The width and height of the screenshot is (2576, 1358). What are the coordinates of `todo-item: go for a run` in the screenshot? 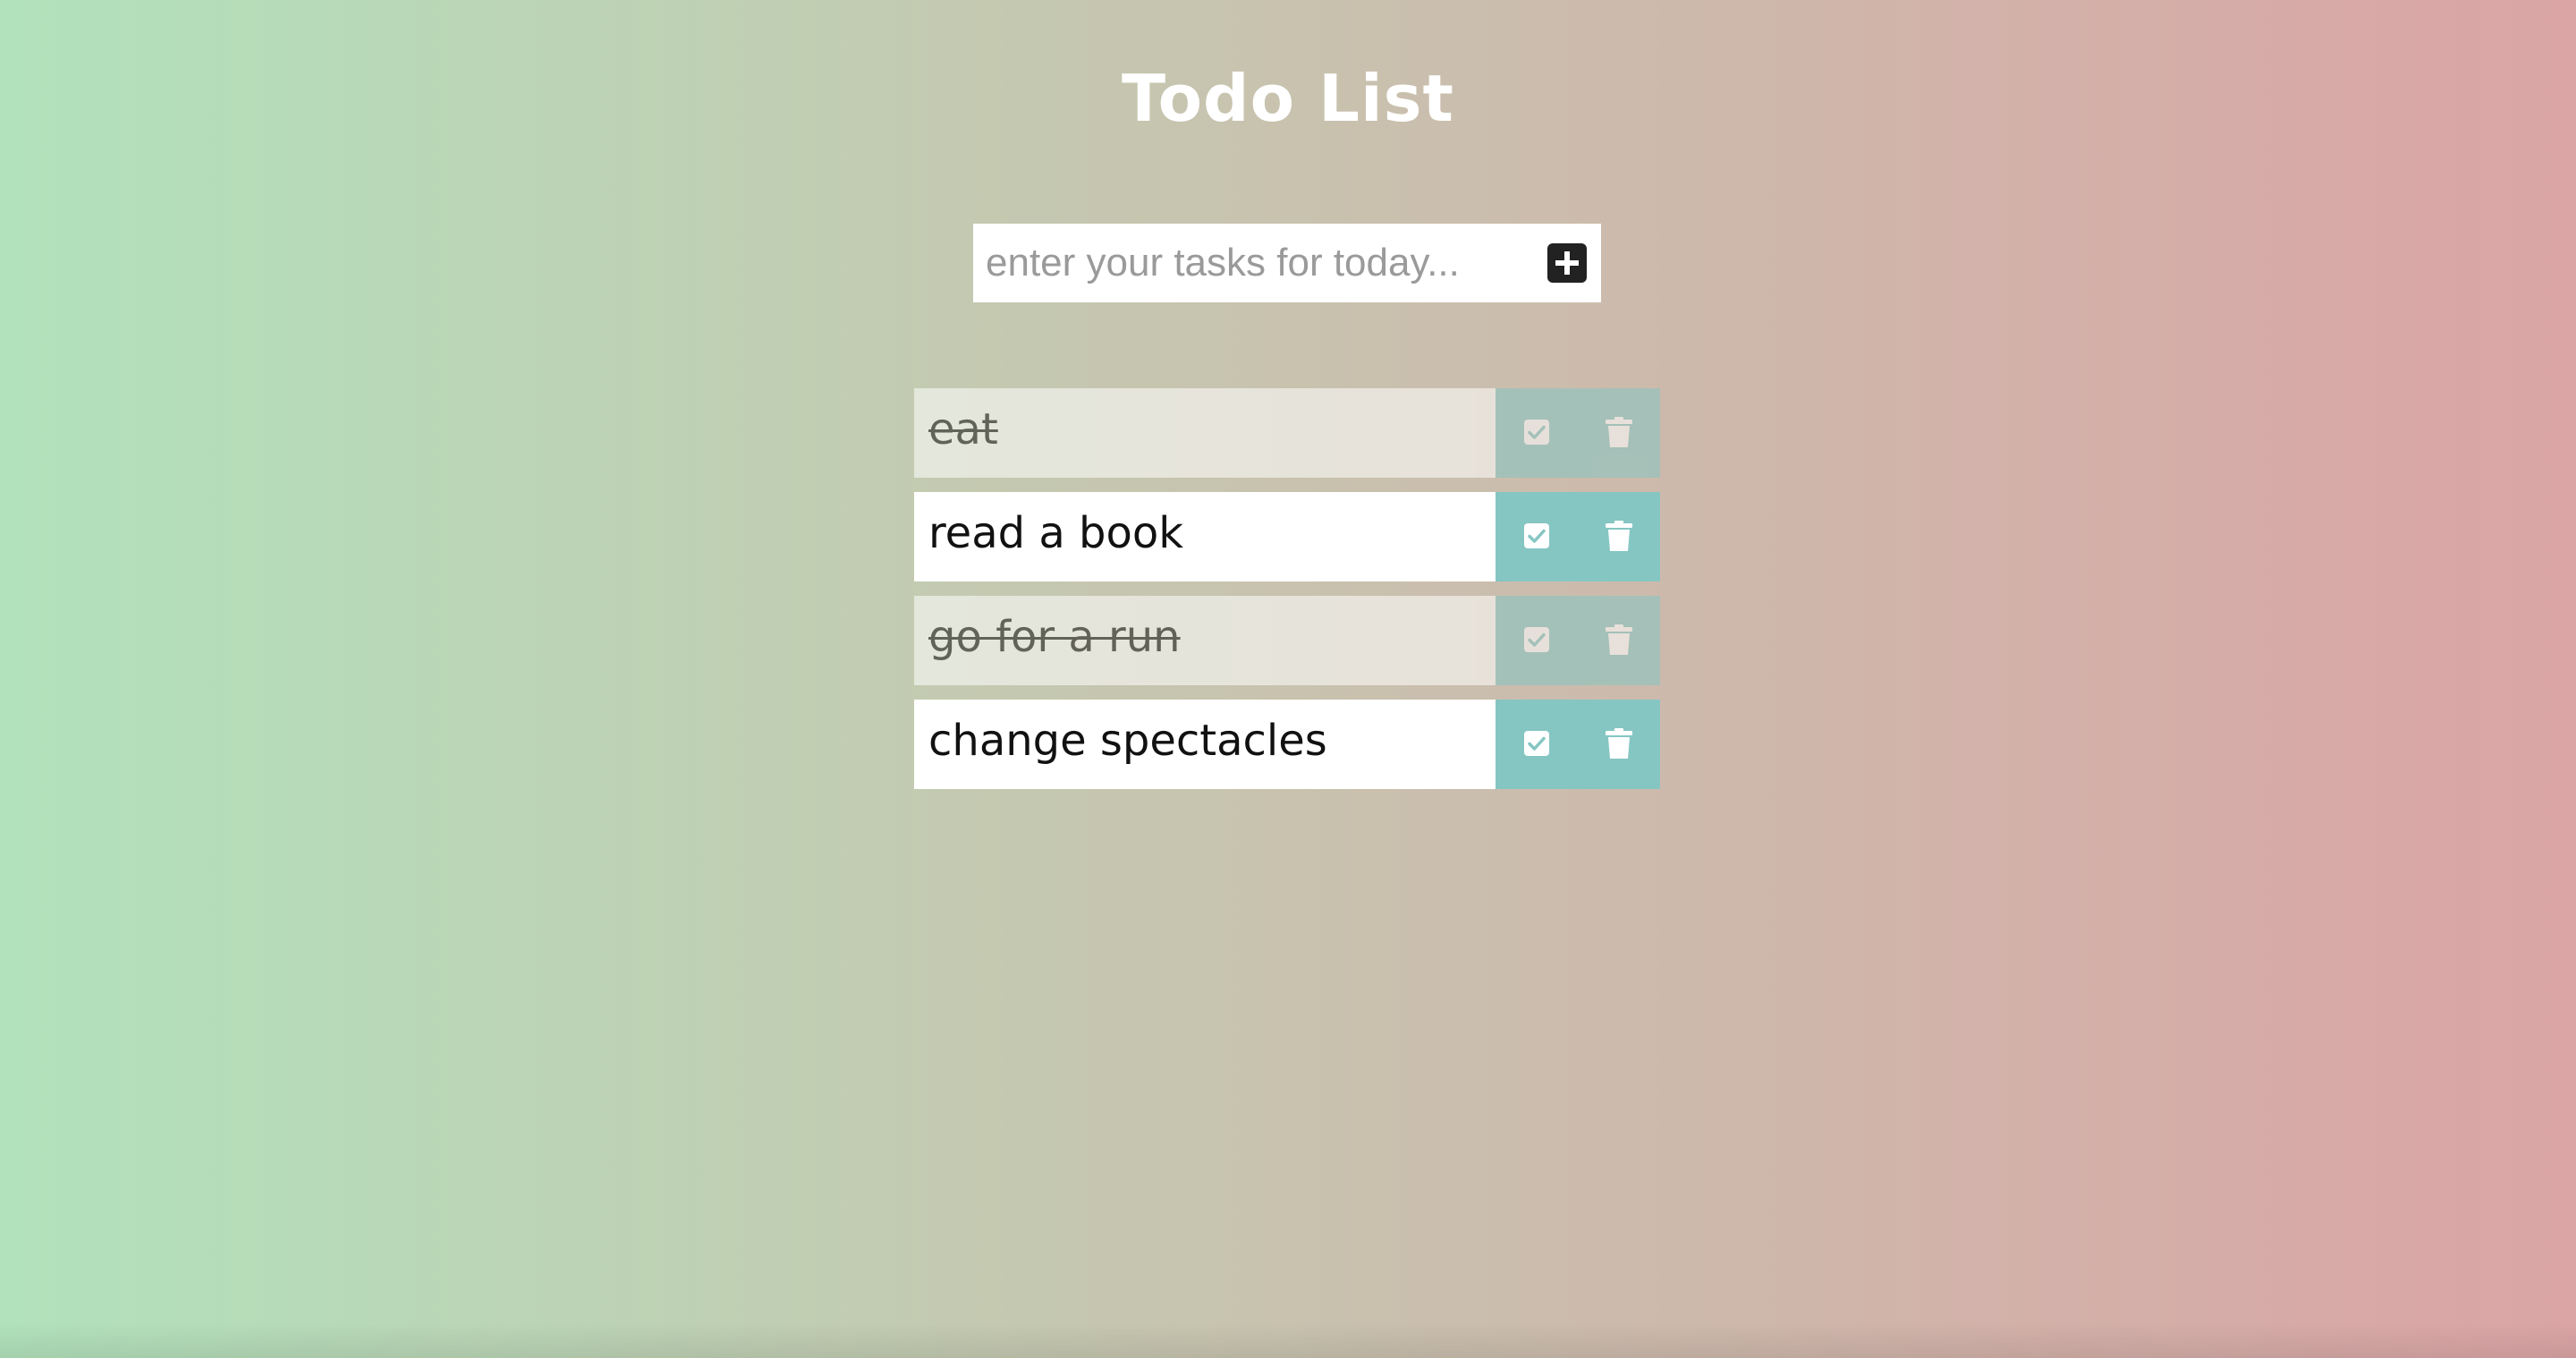 It's located at (1287, 640).